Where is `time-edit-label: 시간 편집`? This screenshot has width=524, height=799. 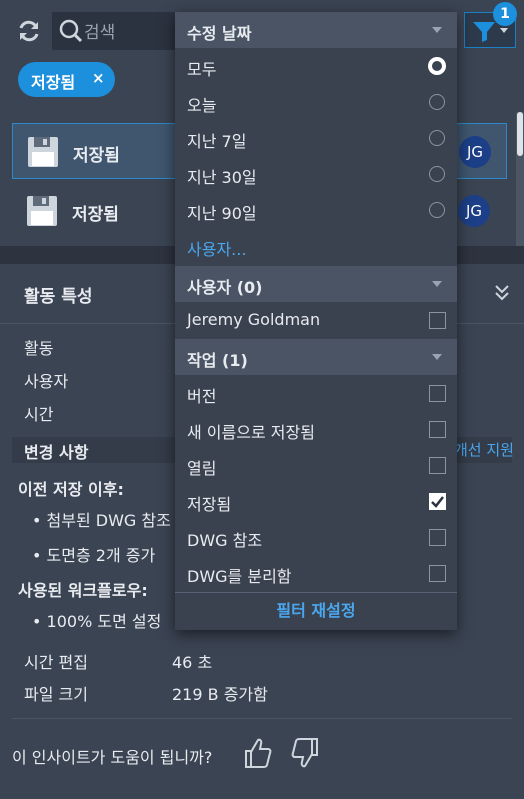 time-edit-label: 시간 편집 is located at coordinates (56, 662).